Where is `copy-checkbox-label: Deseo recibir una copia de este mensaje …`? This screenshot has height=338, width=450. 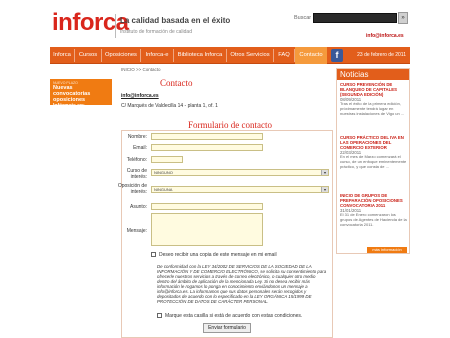
copy-checkbox-label: Deseo recibir una copia de este mensaje … is located at coordinates (218, 255).